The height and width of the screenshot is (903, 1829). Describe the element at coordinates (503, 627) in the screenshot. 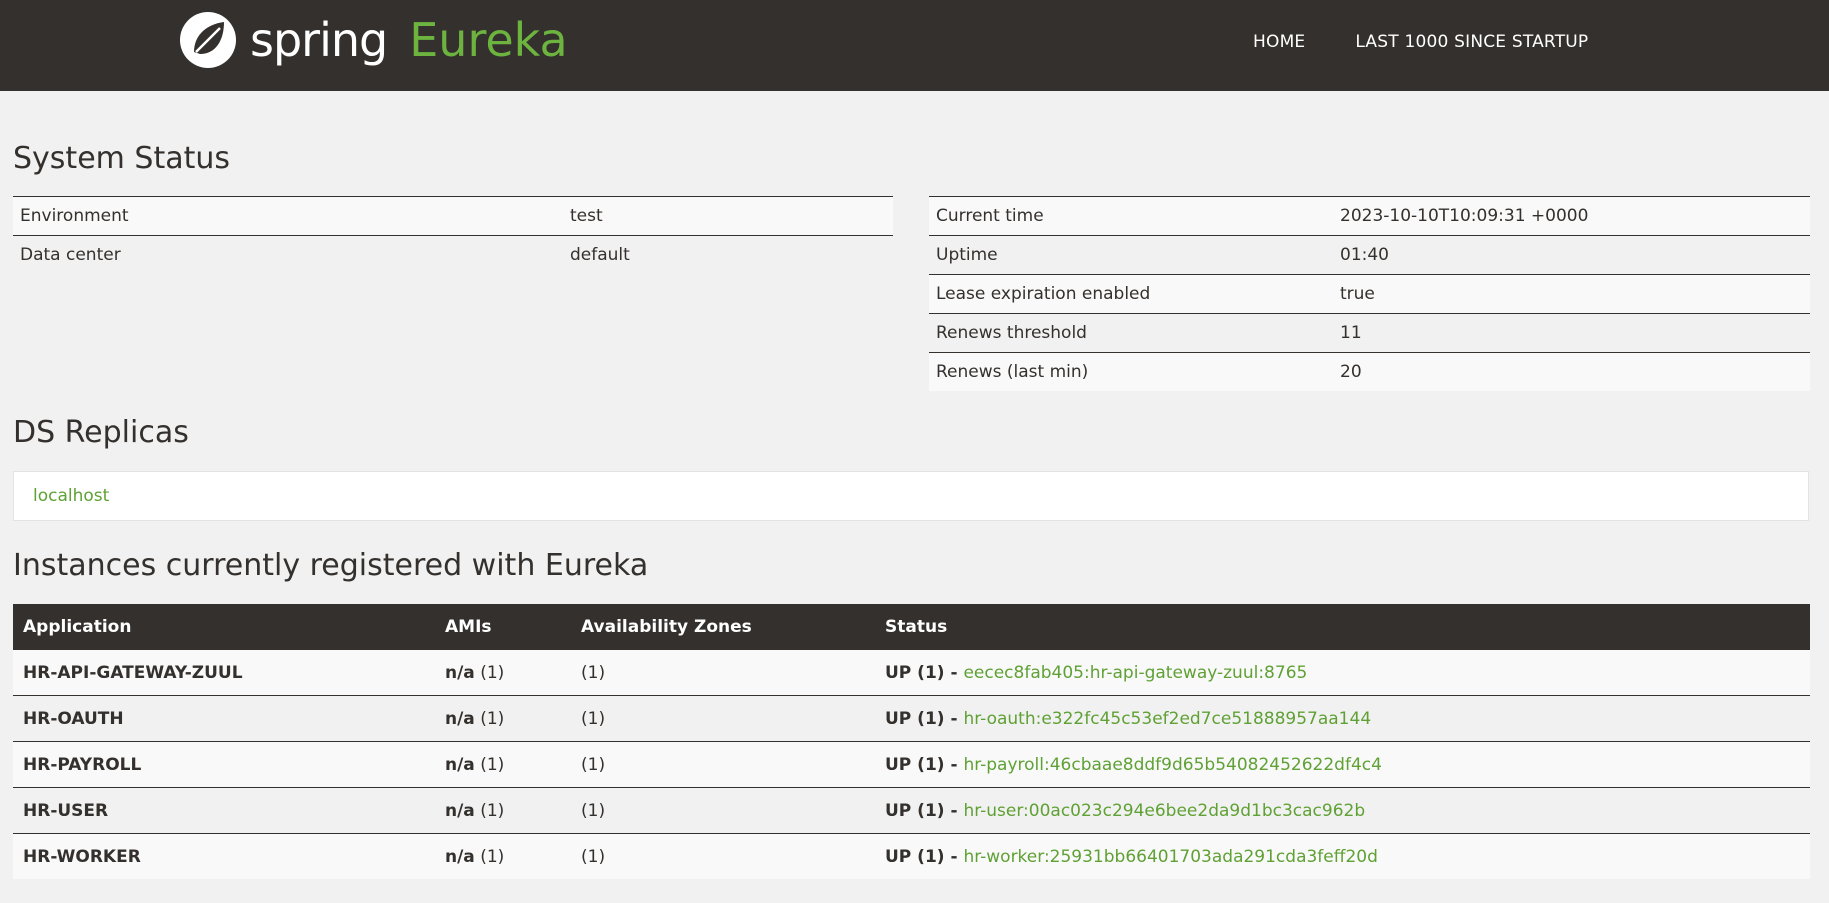

I see `header-amis: AMIs` at that location.